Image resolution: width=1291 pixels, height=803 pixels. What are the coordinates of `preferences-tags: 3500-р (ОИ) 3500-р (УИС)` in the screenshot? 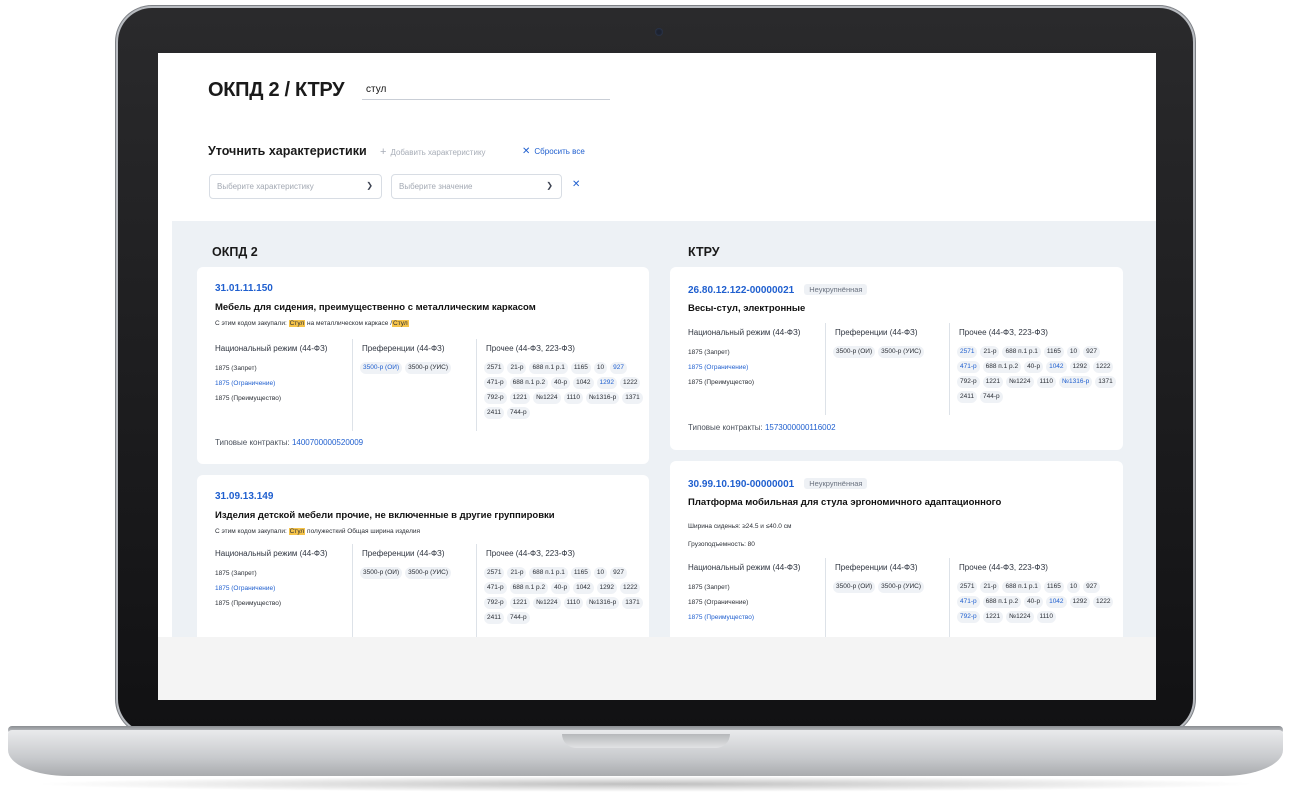 It's located at (890, 352).